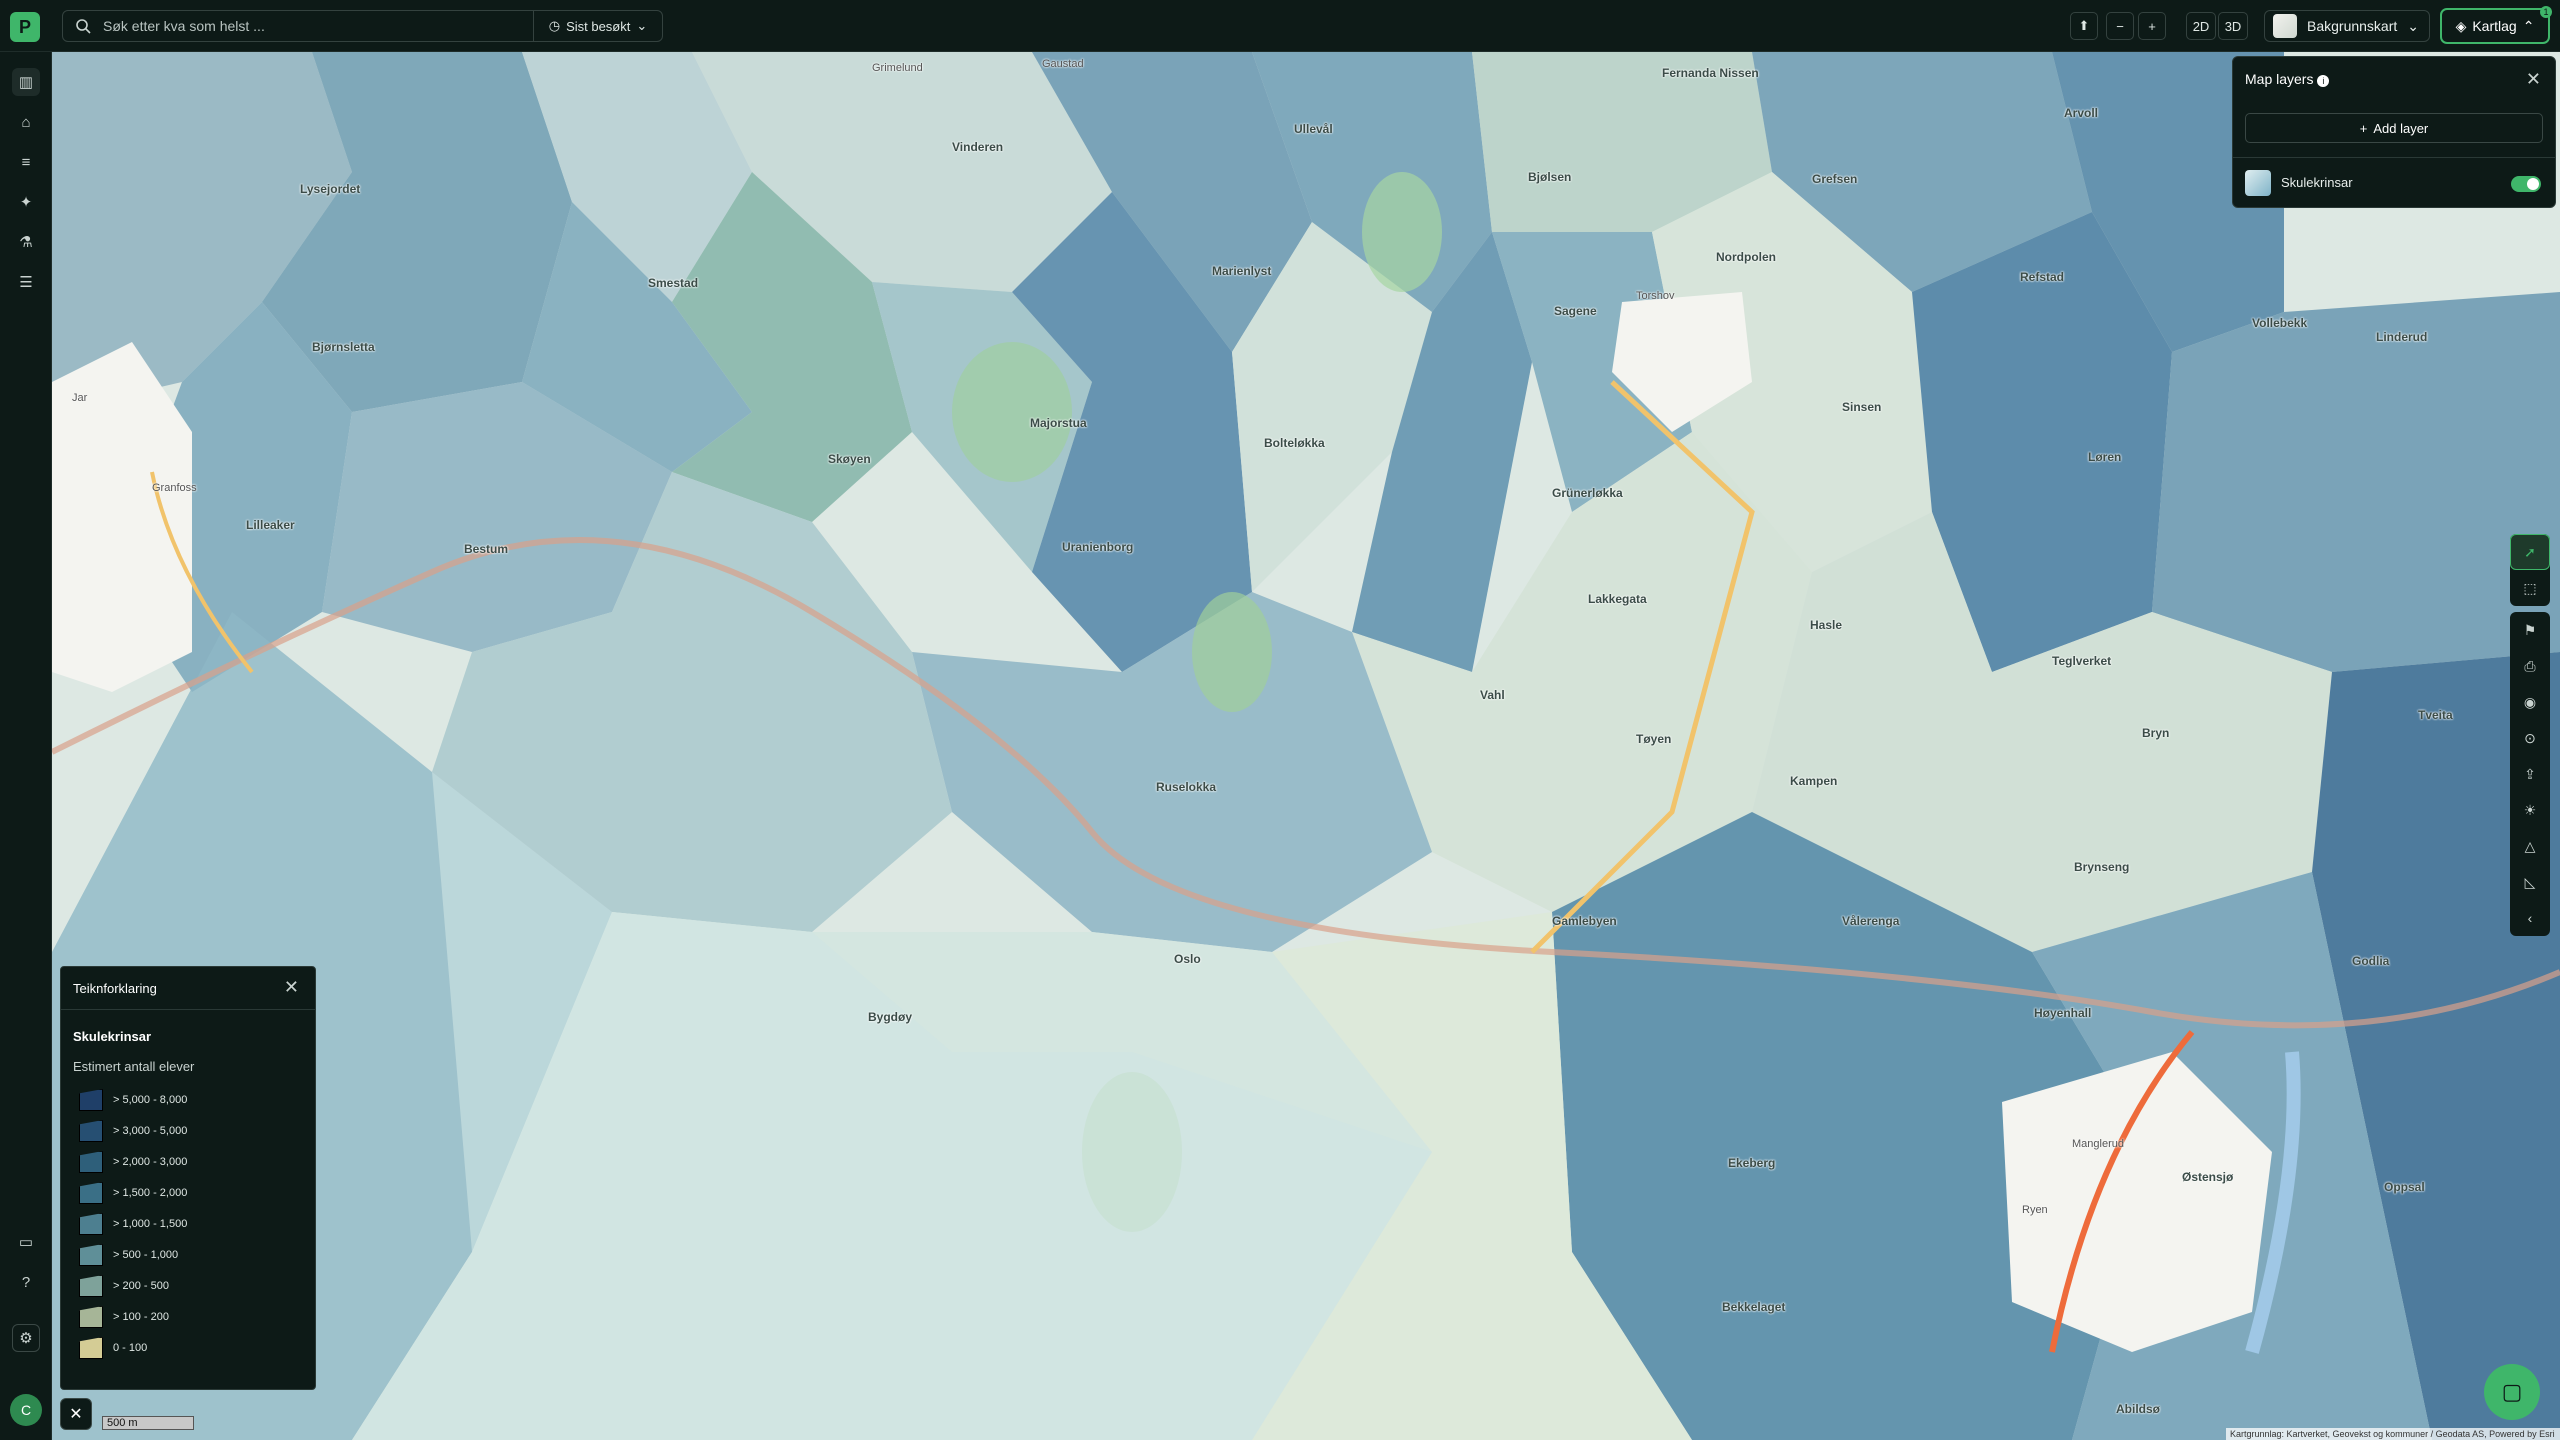 The height and width of the screenshot is (1440, 2560). What do you see at coordinates (2461, 25) in the screenshot?
I see `layers-icon: ◈` at bounding box center [2461, 25].